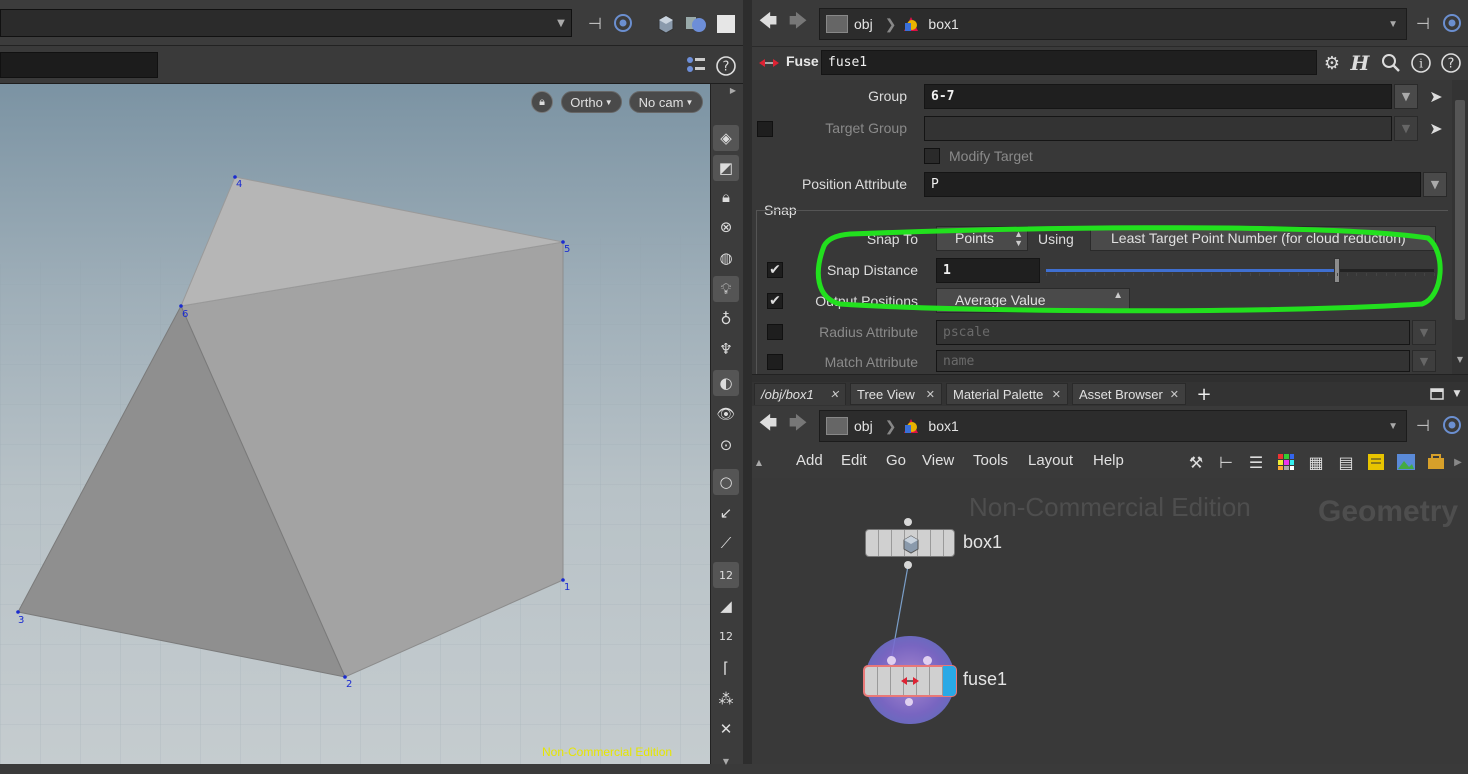  Describe the element at coordinates (1158, 96) in the screenshot. I see `group-field: 6-7` at that location.